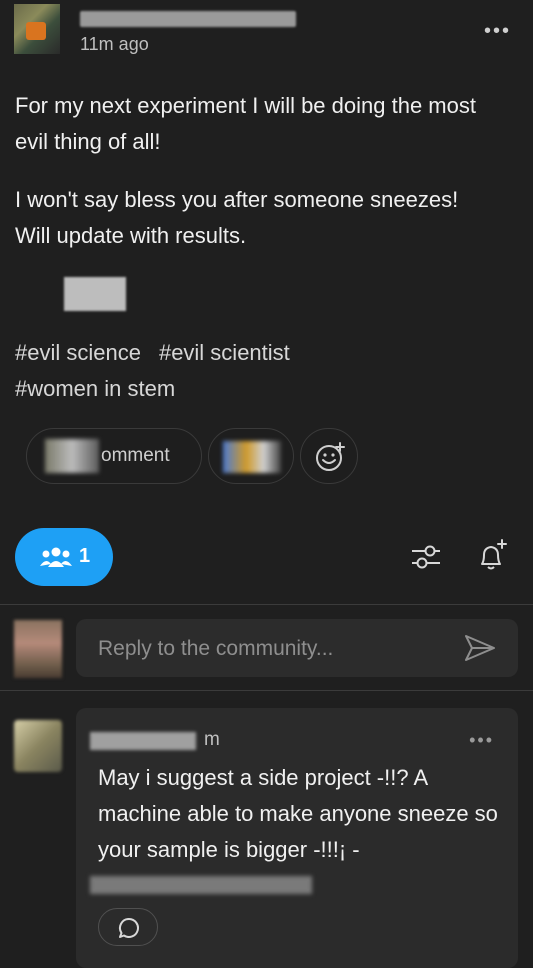  I want to click on commenter-avatar, so click(38, 746).